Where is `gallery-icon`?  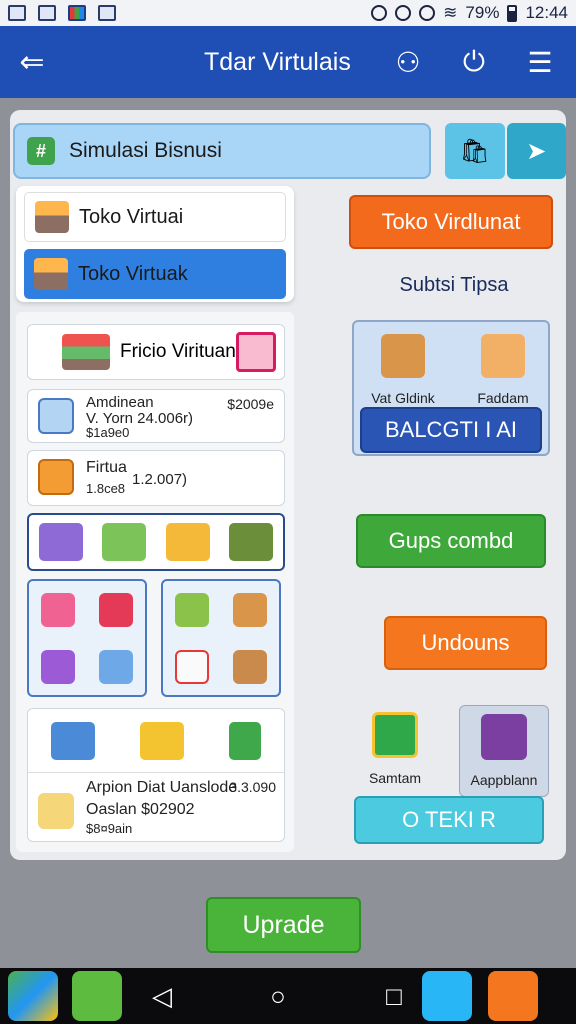 gallery-icon is located at coordinates (47, 13).